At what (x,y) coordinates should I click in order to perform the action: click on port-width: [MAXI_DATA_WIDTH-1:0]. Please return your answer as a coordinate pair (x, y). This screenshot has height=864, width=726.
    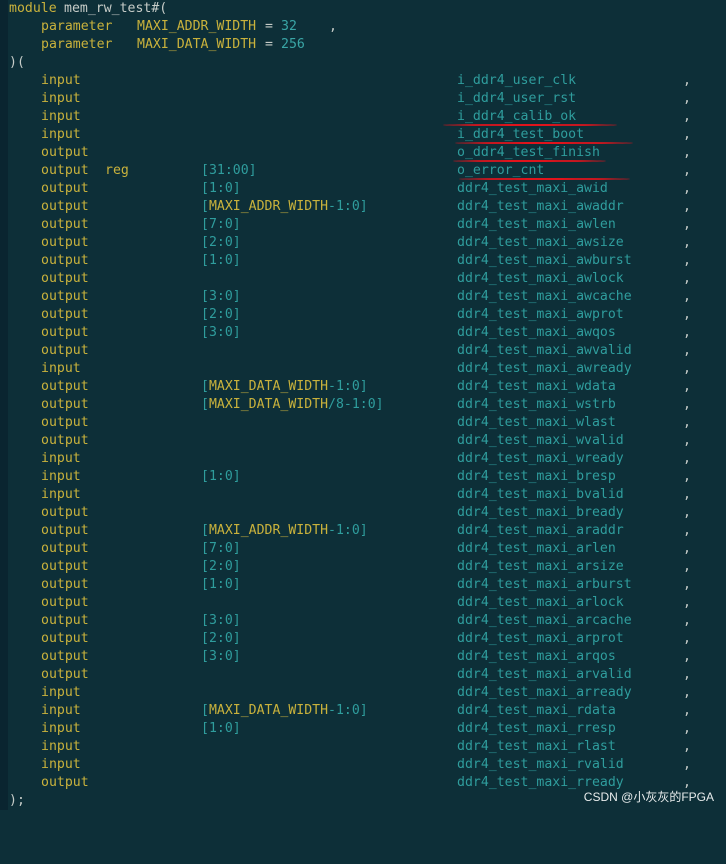
    Looking at the image, I should click on (284, 710).